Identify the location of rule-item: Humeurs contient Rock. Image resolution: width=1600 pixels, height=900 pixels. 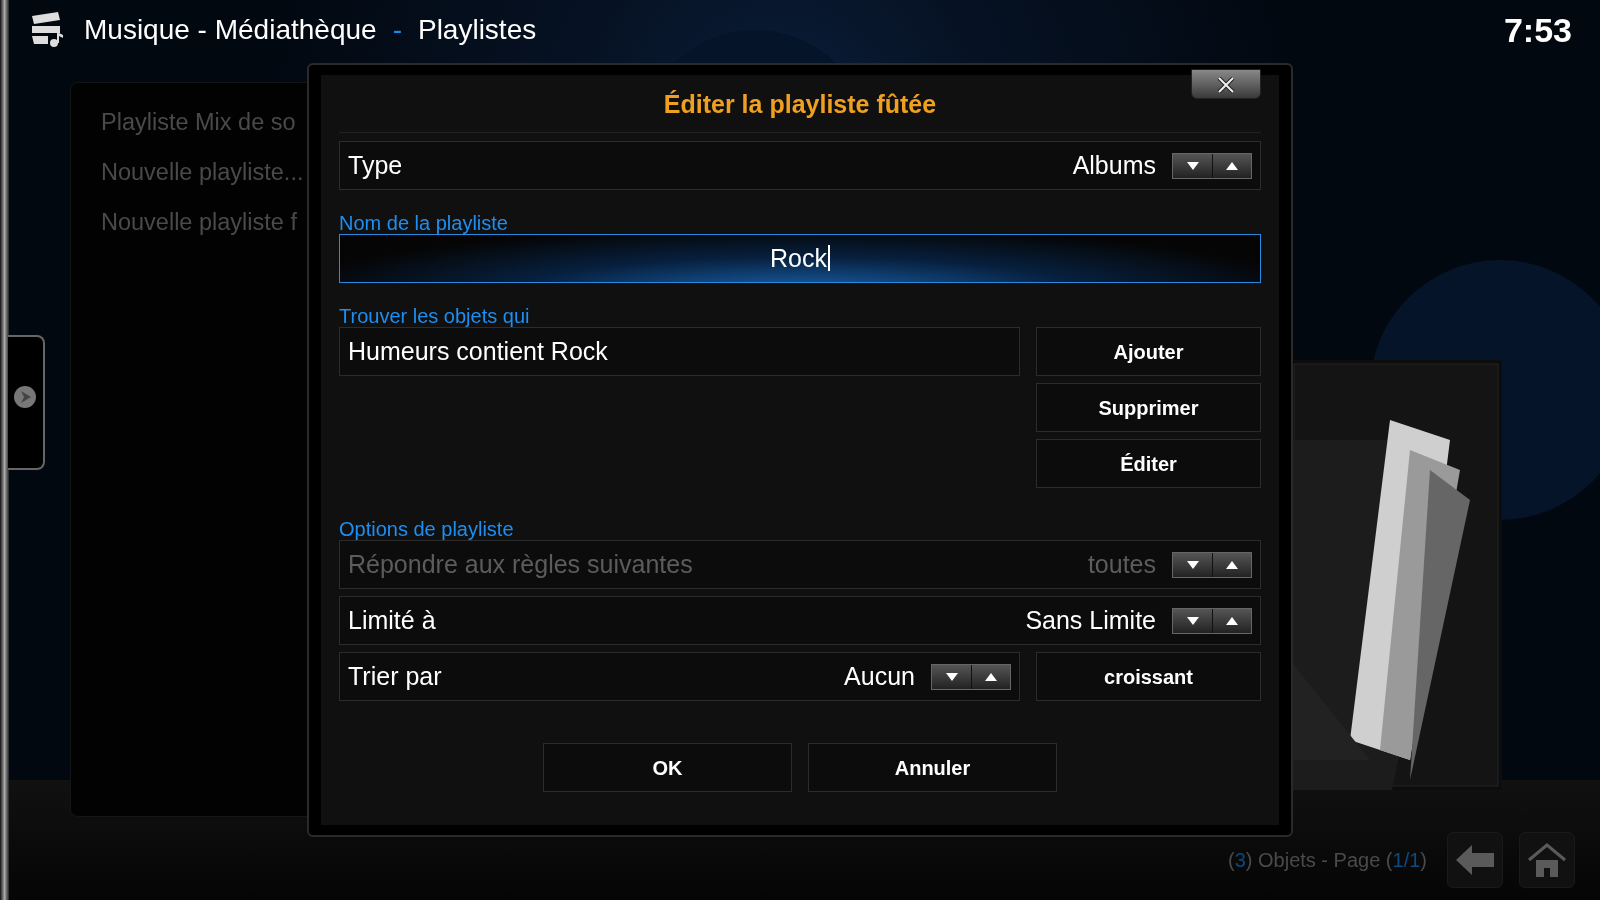
(679, 351).